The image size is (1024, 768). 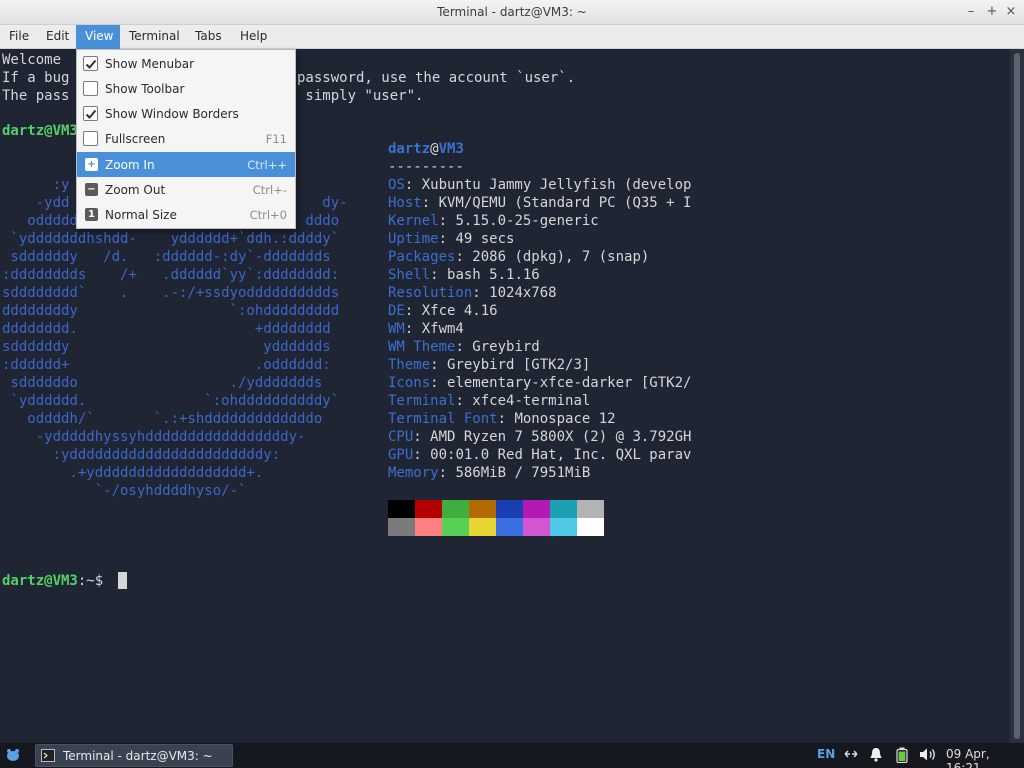 I want to click on window-title: Terminal - dartz@VM3: ~, so click(x=512, y=12).